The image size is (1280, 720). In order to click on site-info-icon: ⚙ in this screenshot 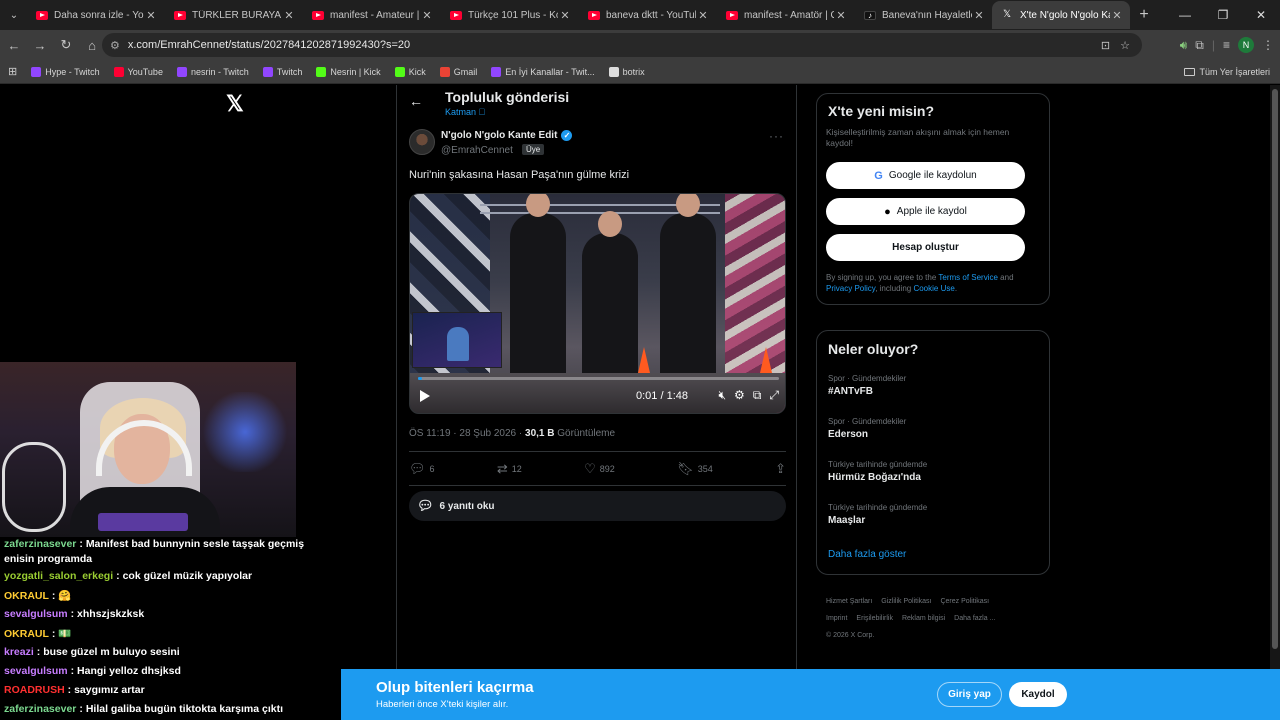, I will do `click(115, 45)`.